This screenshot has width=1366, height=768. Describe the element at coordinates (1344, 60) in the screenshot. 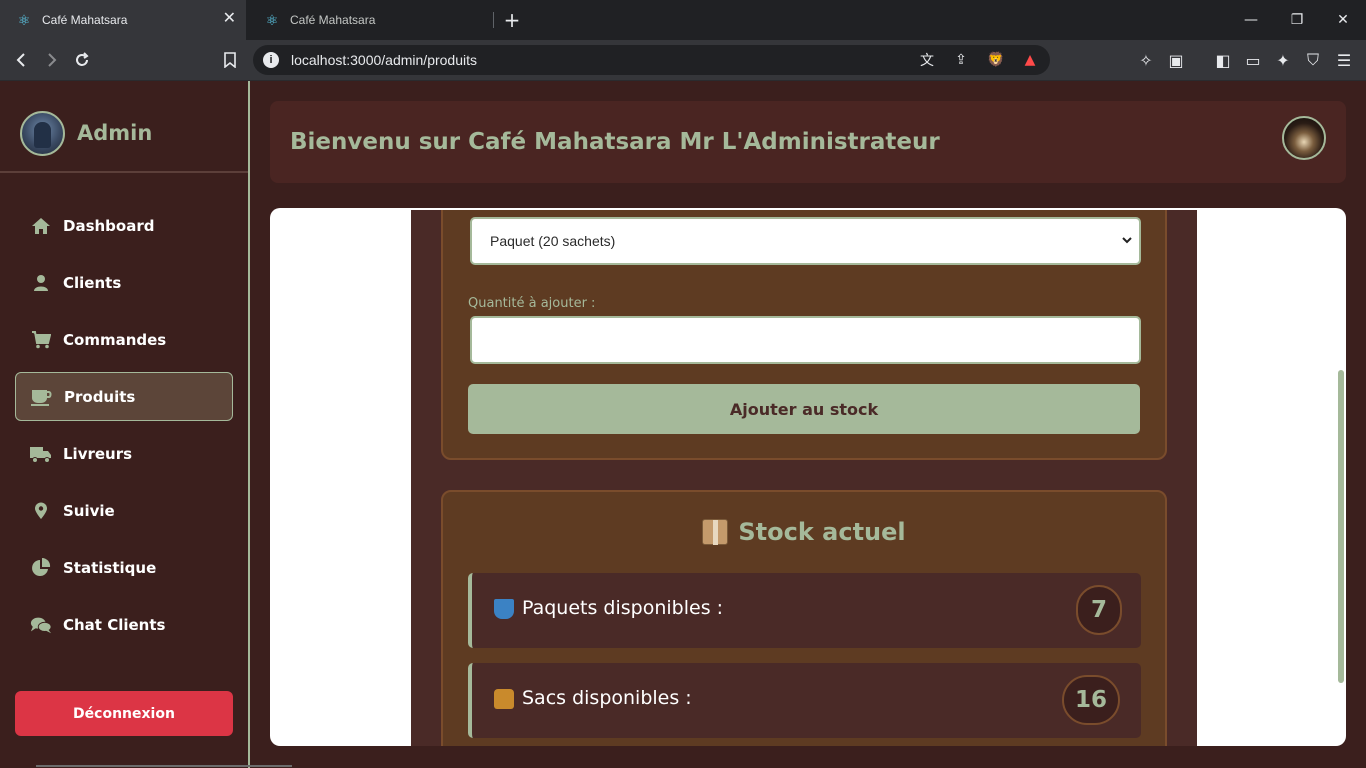

I see `menu-icon: ☰` at that location.